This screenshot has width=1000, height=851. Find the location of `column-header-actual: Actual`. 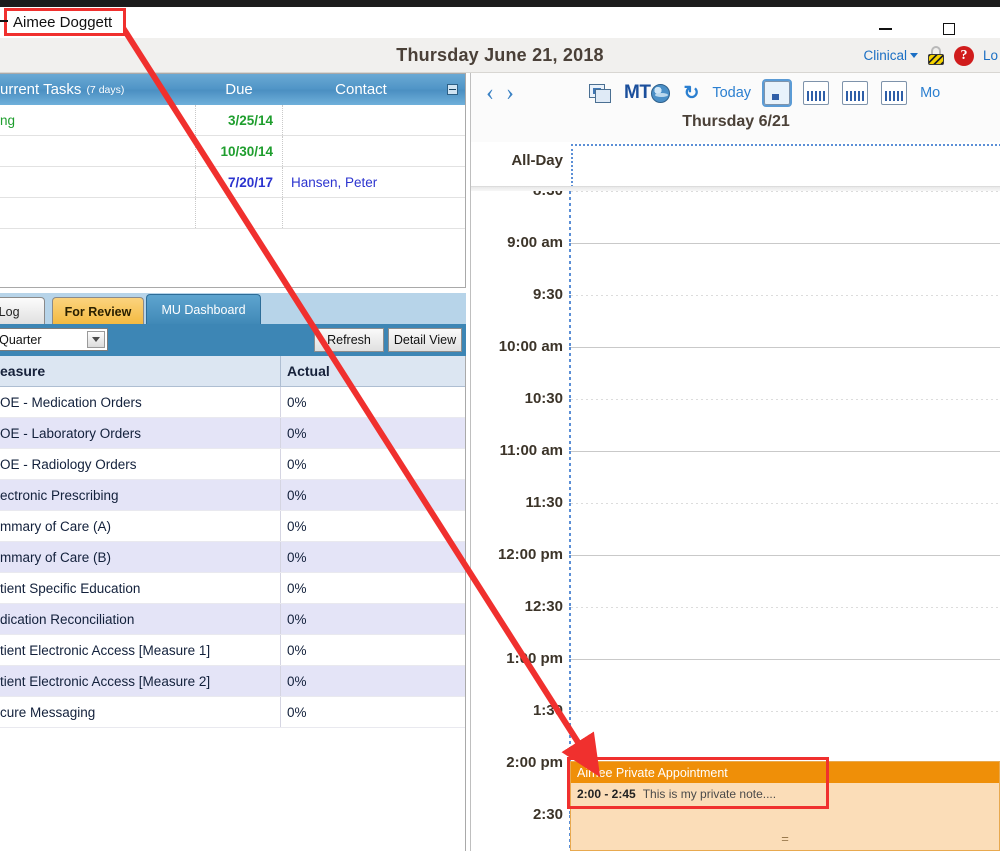

column-header-actual: Actual is located at coordinates (372, 371).